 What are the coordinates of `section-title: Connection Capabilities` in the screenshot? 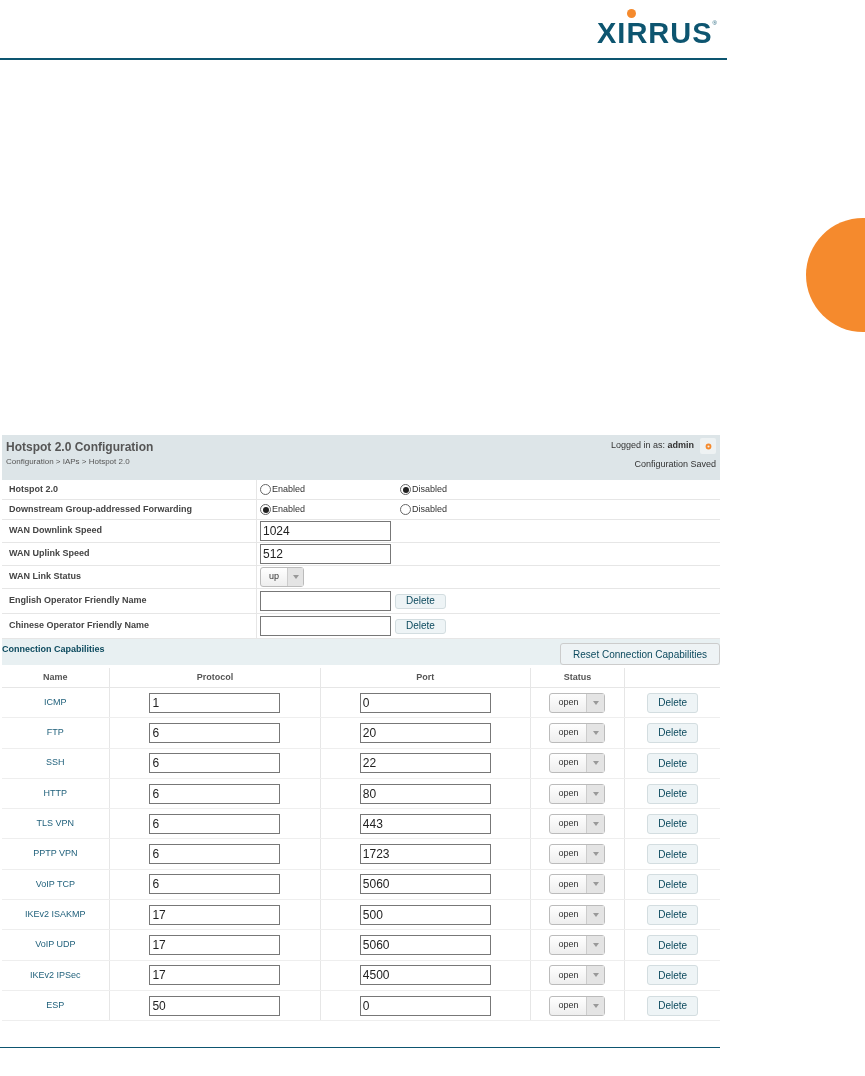 It's located at (53, 649).